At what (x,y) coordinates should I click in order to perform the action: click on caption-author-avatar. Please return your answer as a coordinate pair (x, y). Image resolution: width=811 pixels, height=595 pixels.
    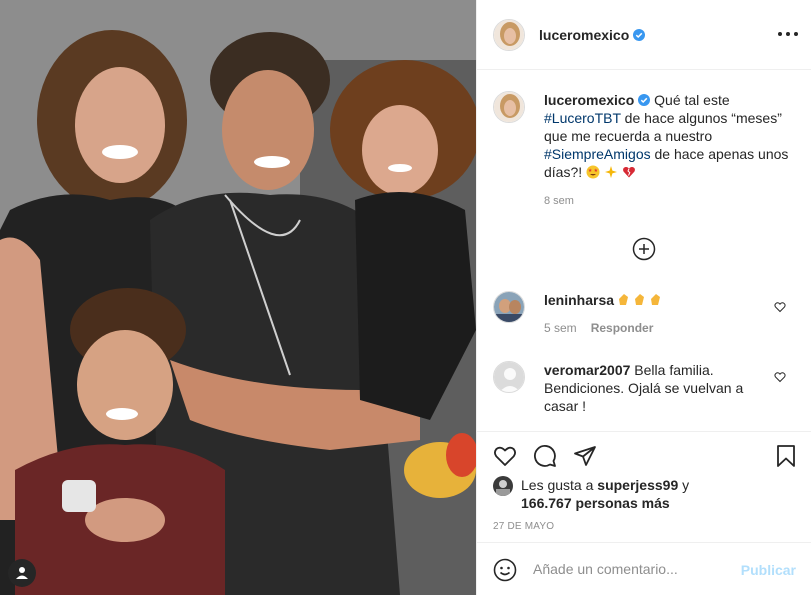
    Looking at the image, I should click on (509, 107).